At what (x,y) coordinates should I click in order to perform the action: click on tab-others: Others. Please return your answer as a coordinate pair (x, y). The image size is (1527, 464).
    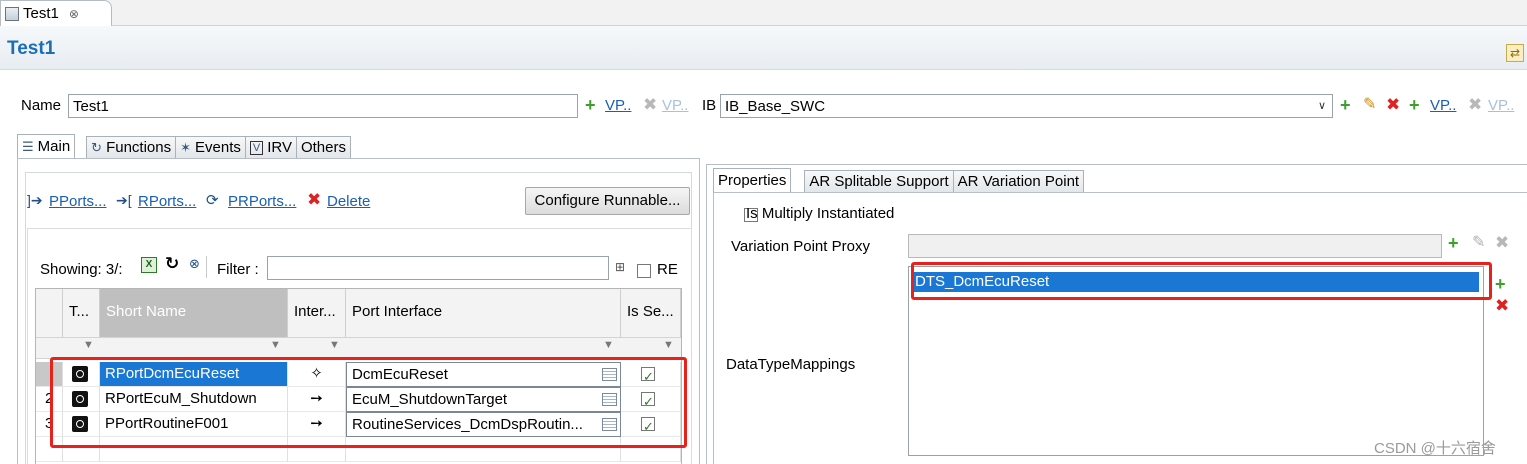
    Looking at the image, I should click on (323, 147).